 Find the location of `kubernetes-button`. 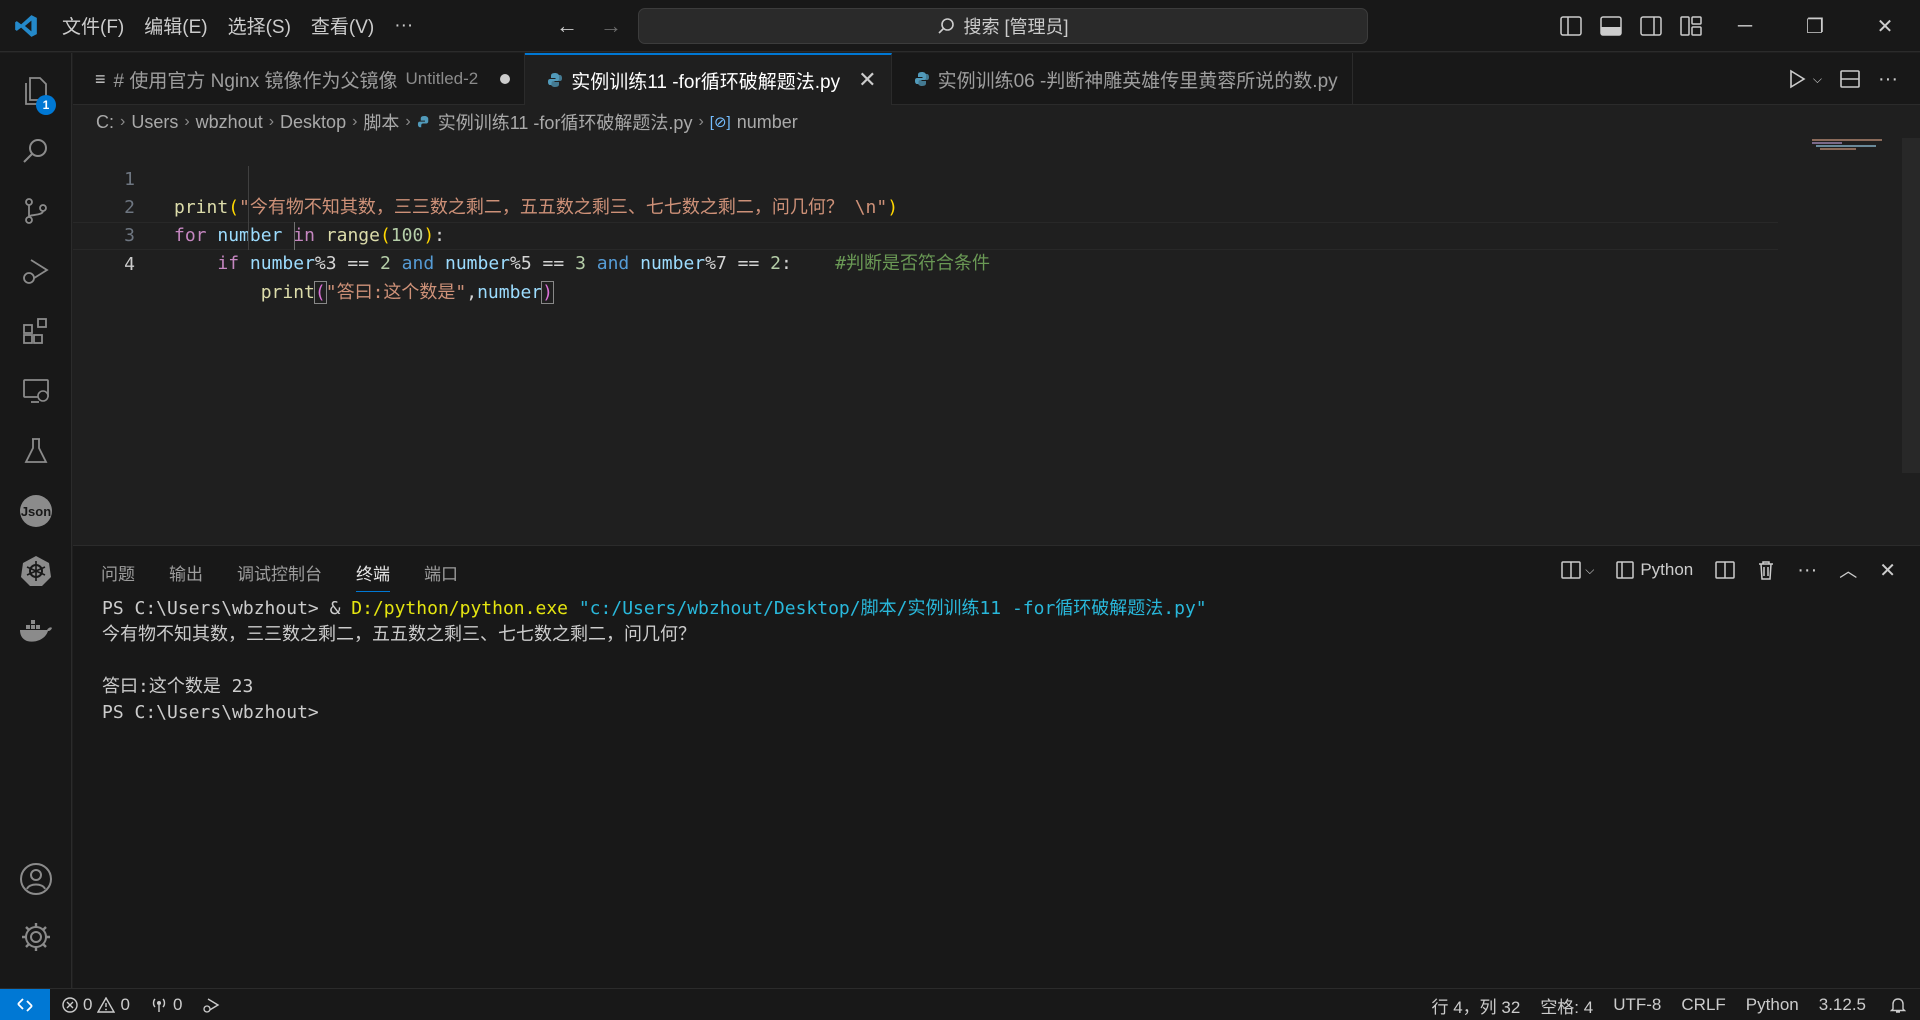

kubernetes-button is located at coordinates (36, 571).